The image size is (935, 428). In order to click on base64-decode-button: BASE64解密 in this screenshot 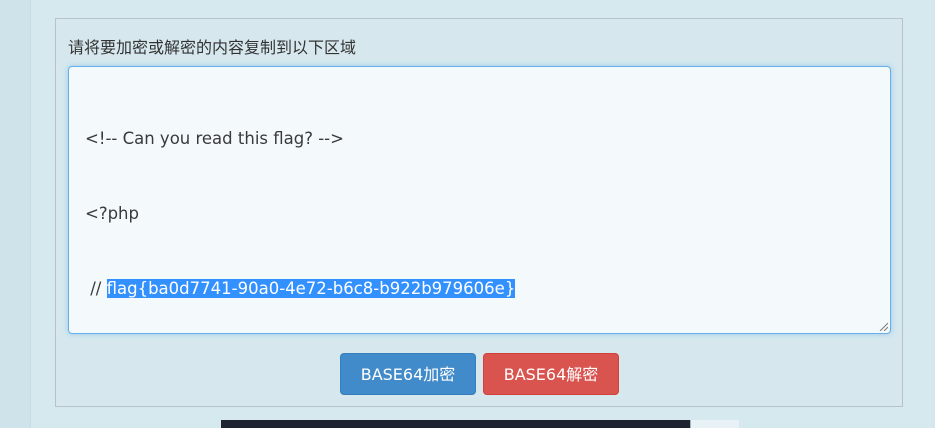, I will do `click(551, 374)`.